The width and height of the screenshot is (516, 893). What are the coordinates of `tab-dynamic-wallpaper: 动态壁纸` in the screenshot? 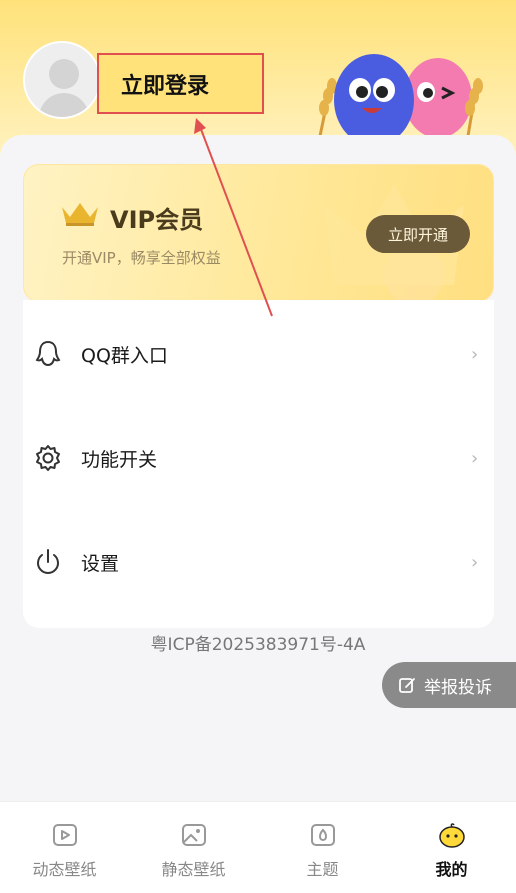 It's located at (64, 847).